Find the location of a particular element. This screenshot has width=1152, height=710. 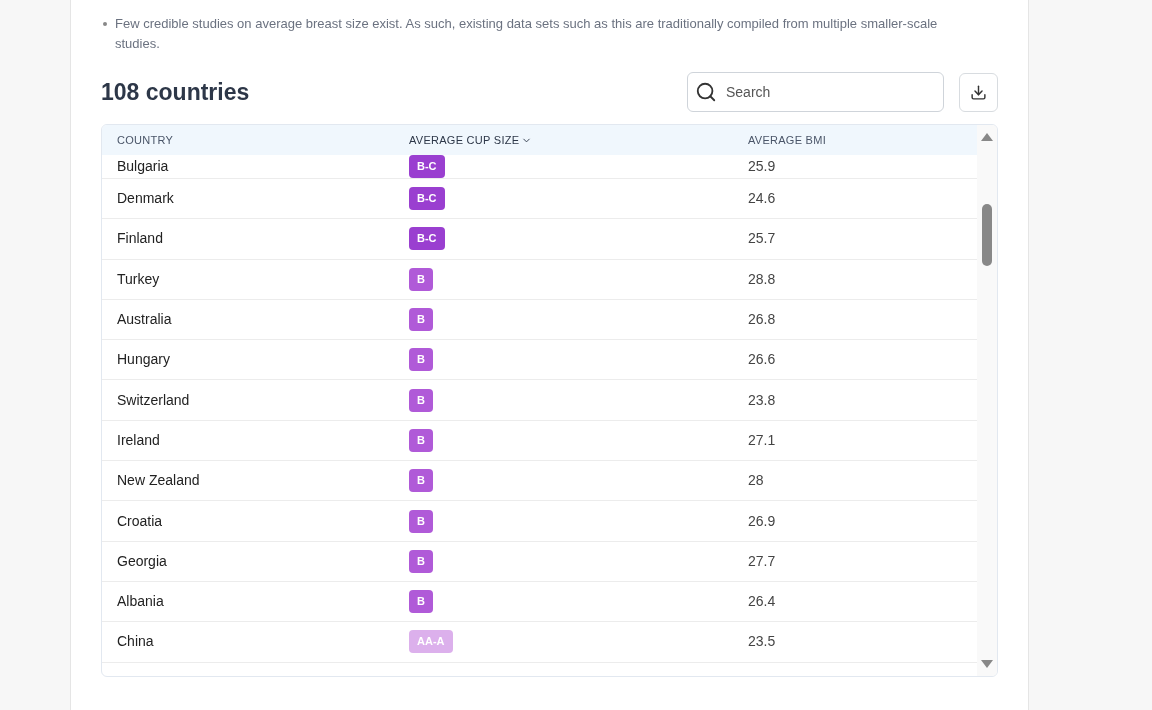

bmi-cell-text: 26.8 is located at coordinates (762, 320).